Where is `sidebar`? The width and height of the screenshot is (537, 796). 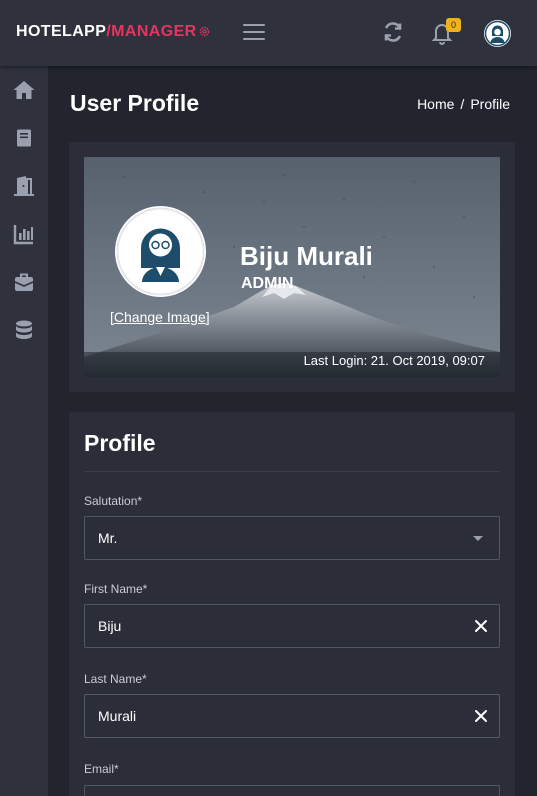 sidebar is located at coordinates (24, 431).